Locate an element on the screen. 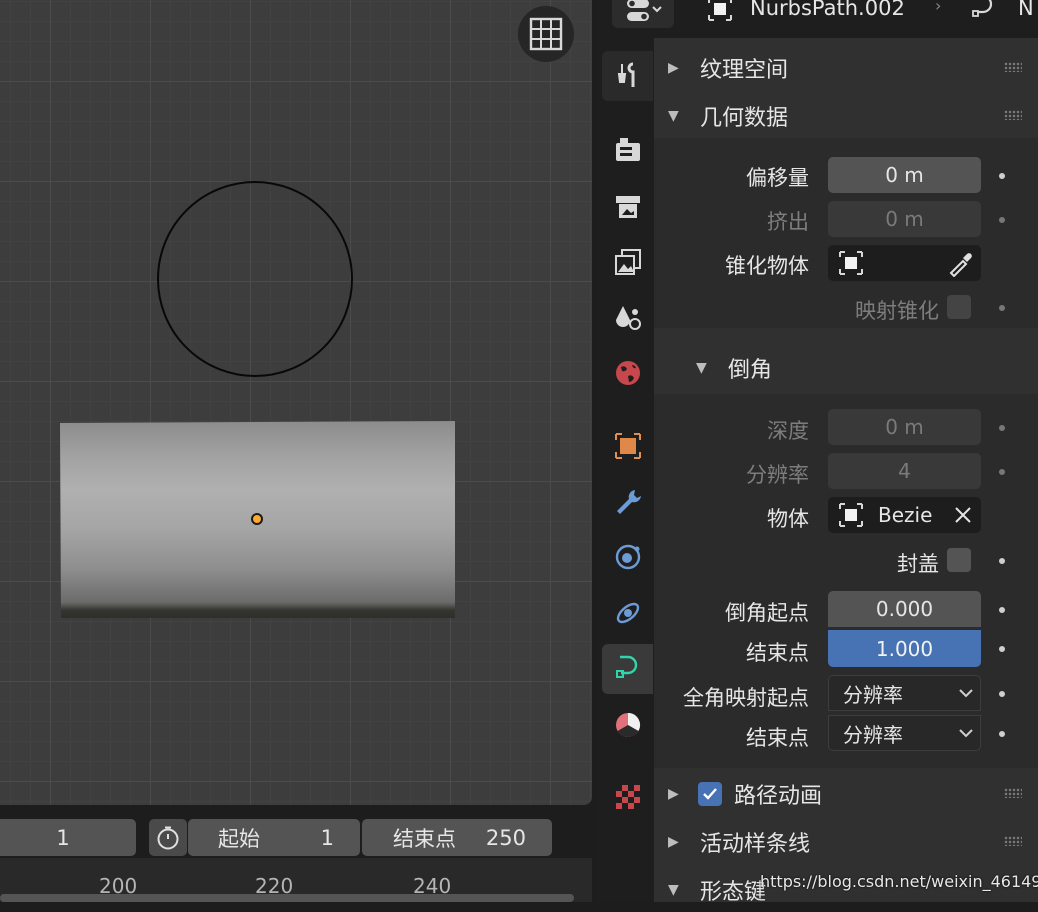  offset-label: 偏移量 is located at coordinates (777, 178).